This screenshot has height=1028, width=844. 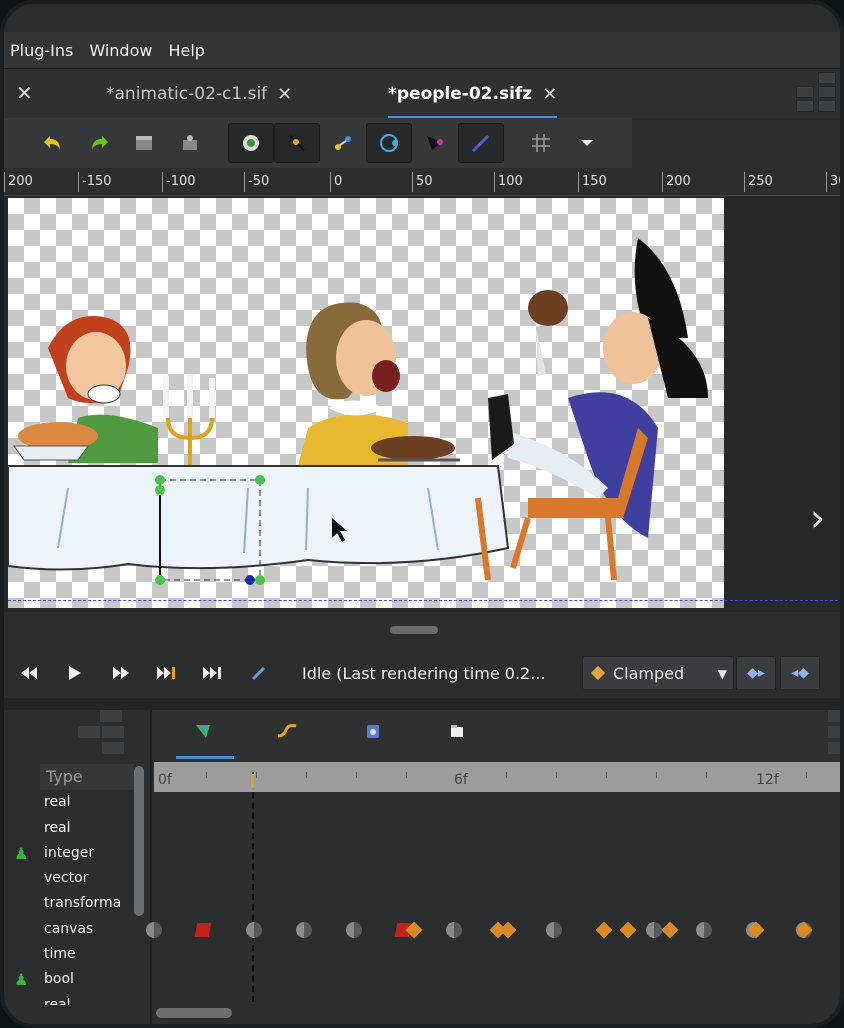 What do you see at coordinates (541, 143) in the screenshot?
I see `grid-icon` at bounding box center [541, 143].